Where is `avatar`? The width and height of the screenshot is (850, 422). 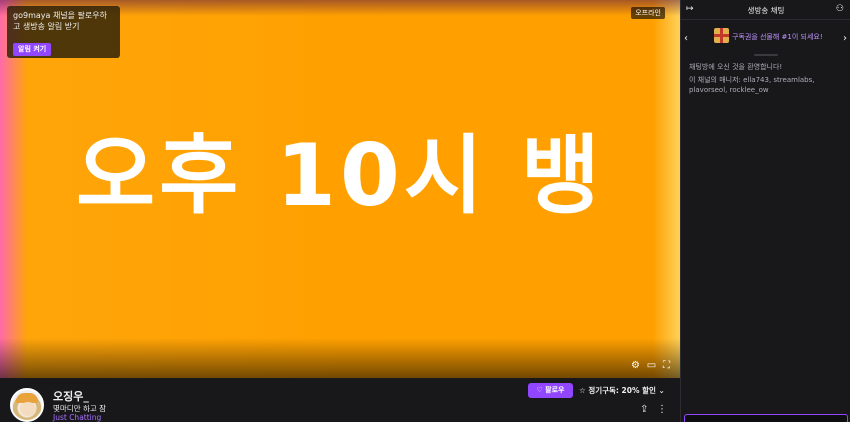
avatar is located at coordinates (27, 405).